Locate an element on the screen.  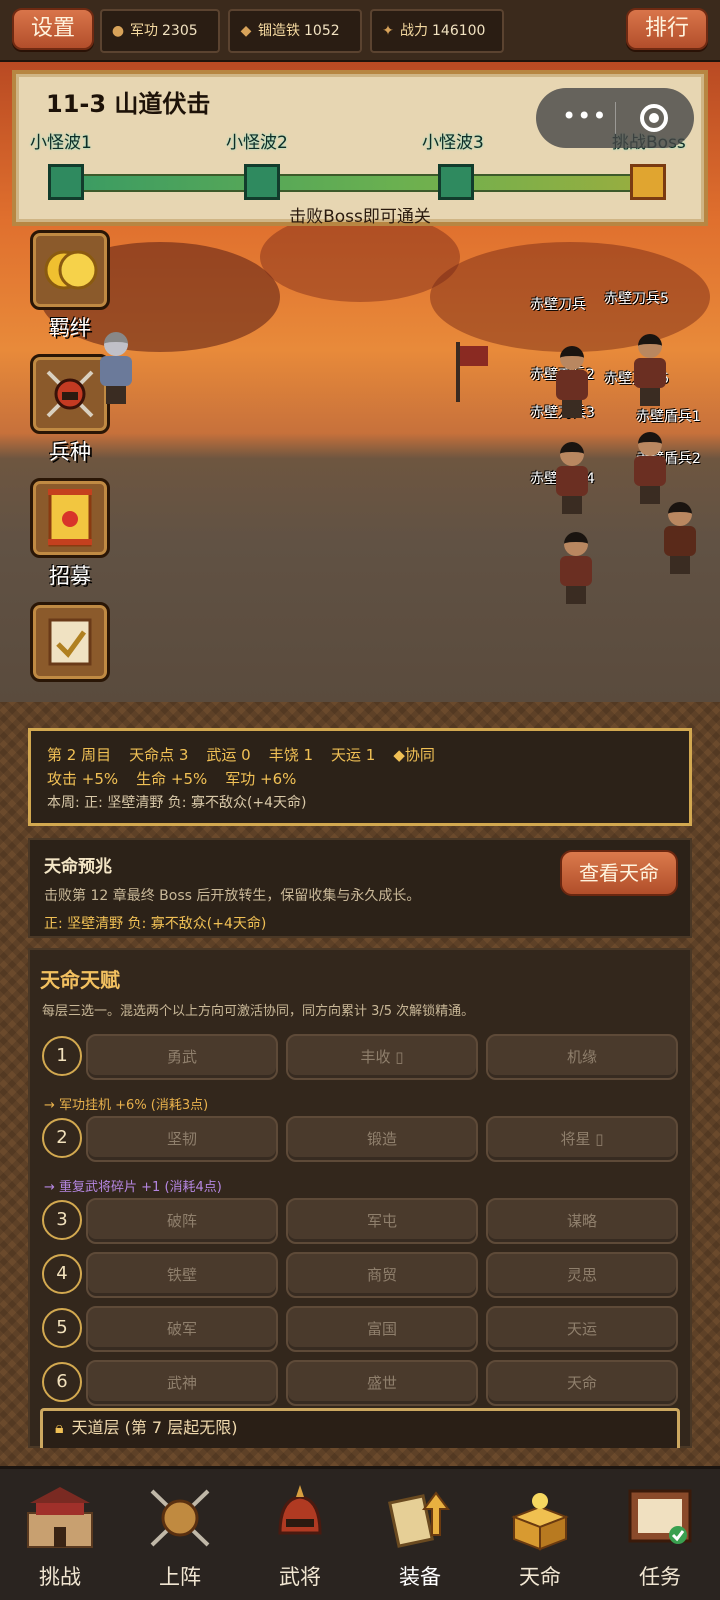
medal-icon: ● is located at coordinates (118, 31).